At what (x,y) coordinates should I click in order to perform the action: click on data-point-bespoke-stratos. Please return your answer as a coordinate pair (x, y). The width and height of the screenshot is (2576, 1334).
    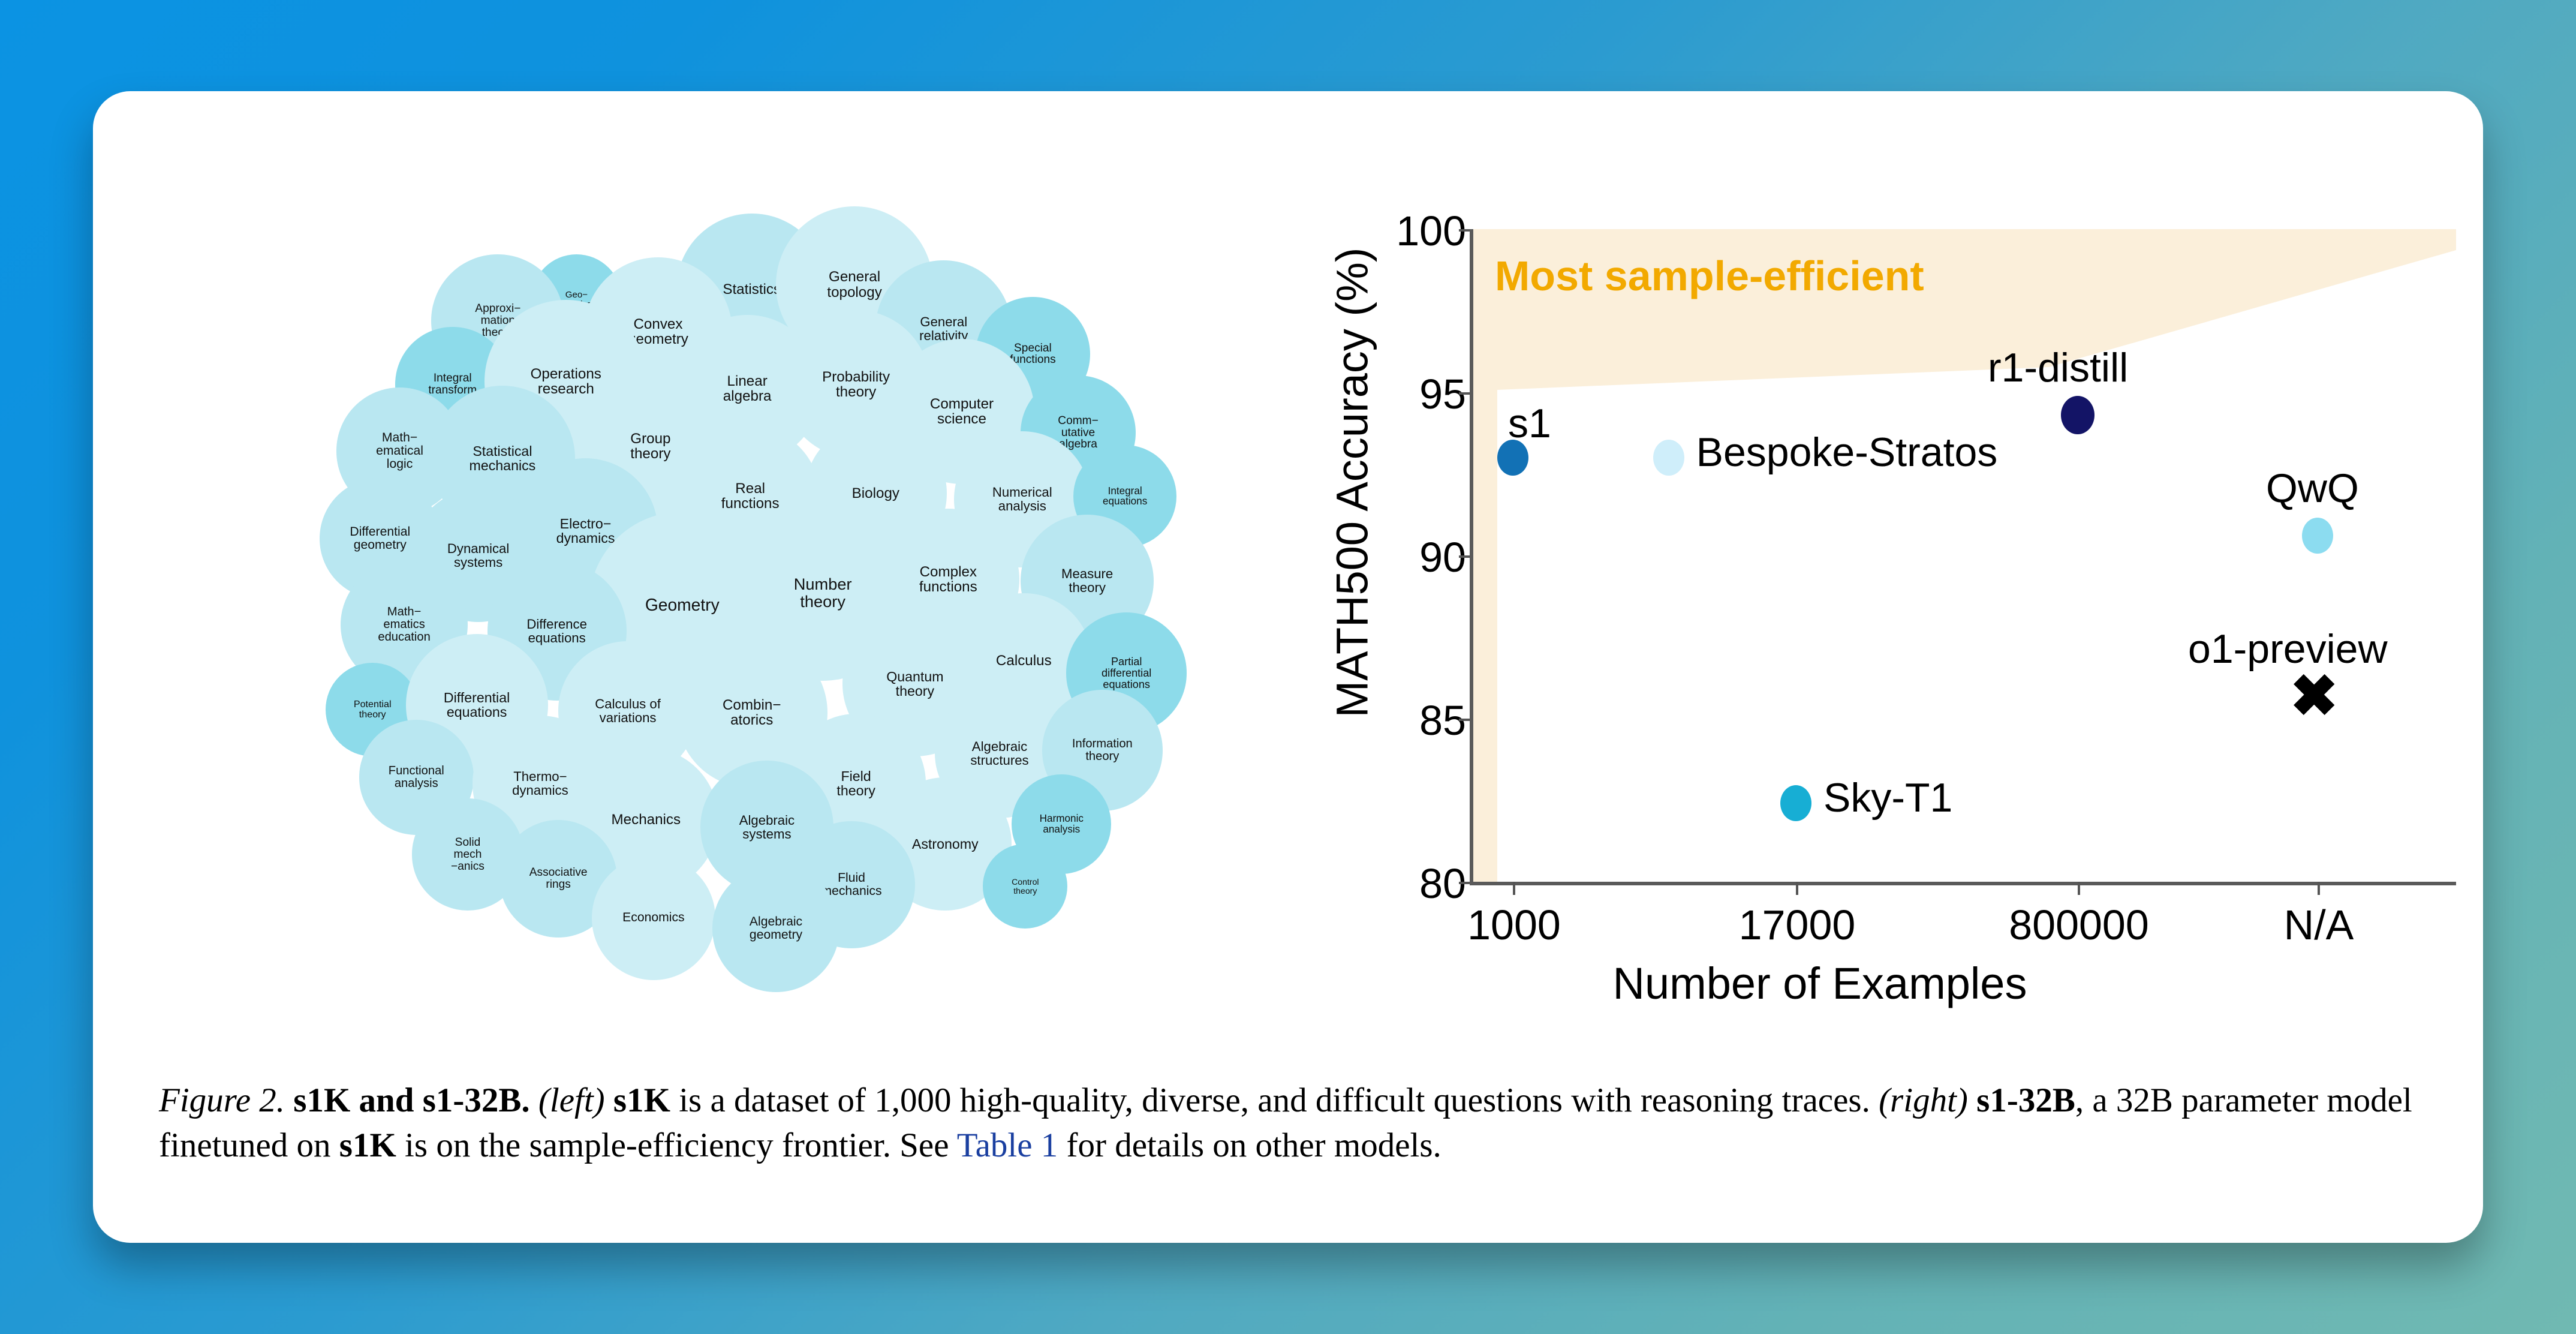
    Looking at the image, I should click on (1668, 458).